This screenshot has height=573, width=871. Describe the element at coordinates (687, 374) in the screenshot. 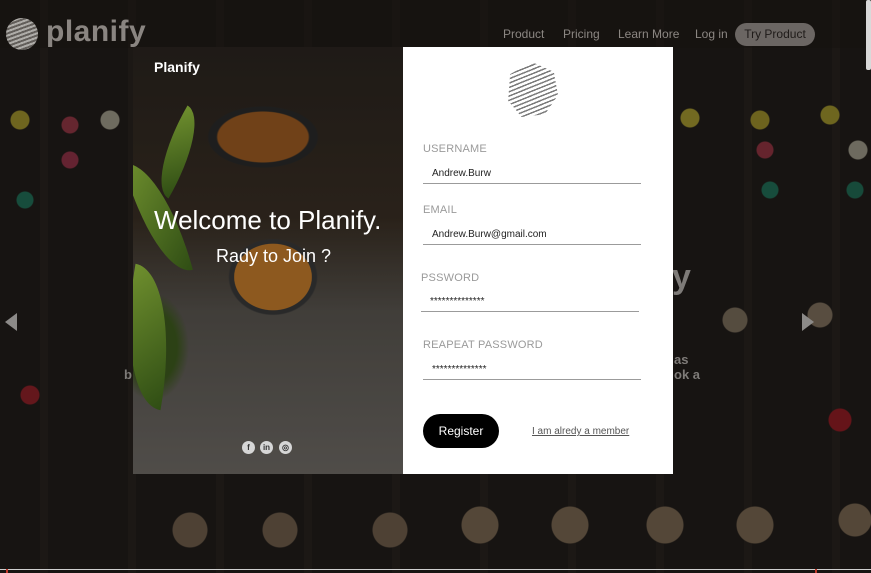

I see `background-text-fragment: ok a` at that location.